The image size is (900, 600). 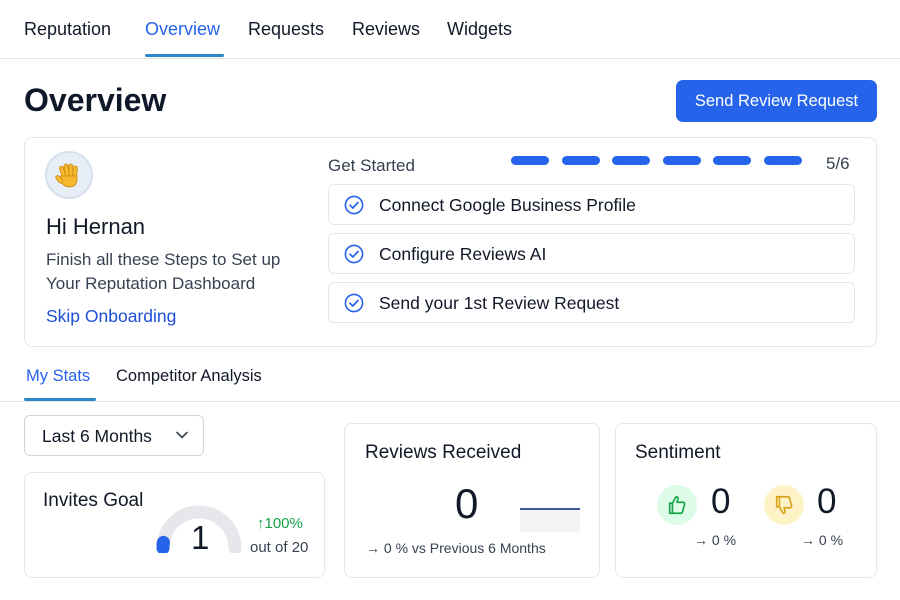 What do you see at coordinates (279, 547) in the screenshot?
I see `invites-goal-target: out of 20` at bounding box center [279, 547].